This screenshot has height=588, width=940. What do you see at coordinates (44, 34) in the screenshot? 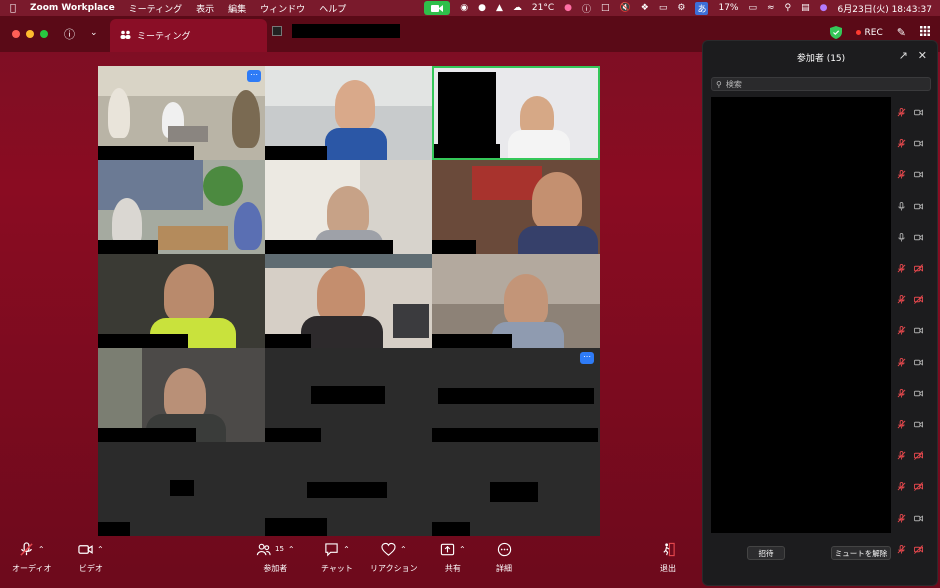
I see `fullscreen-window-button` at bounding box center [44, 34].